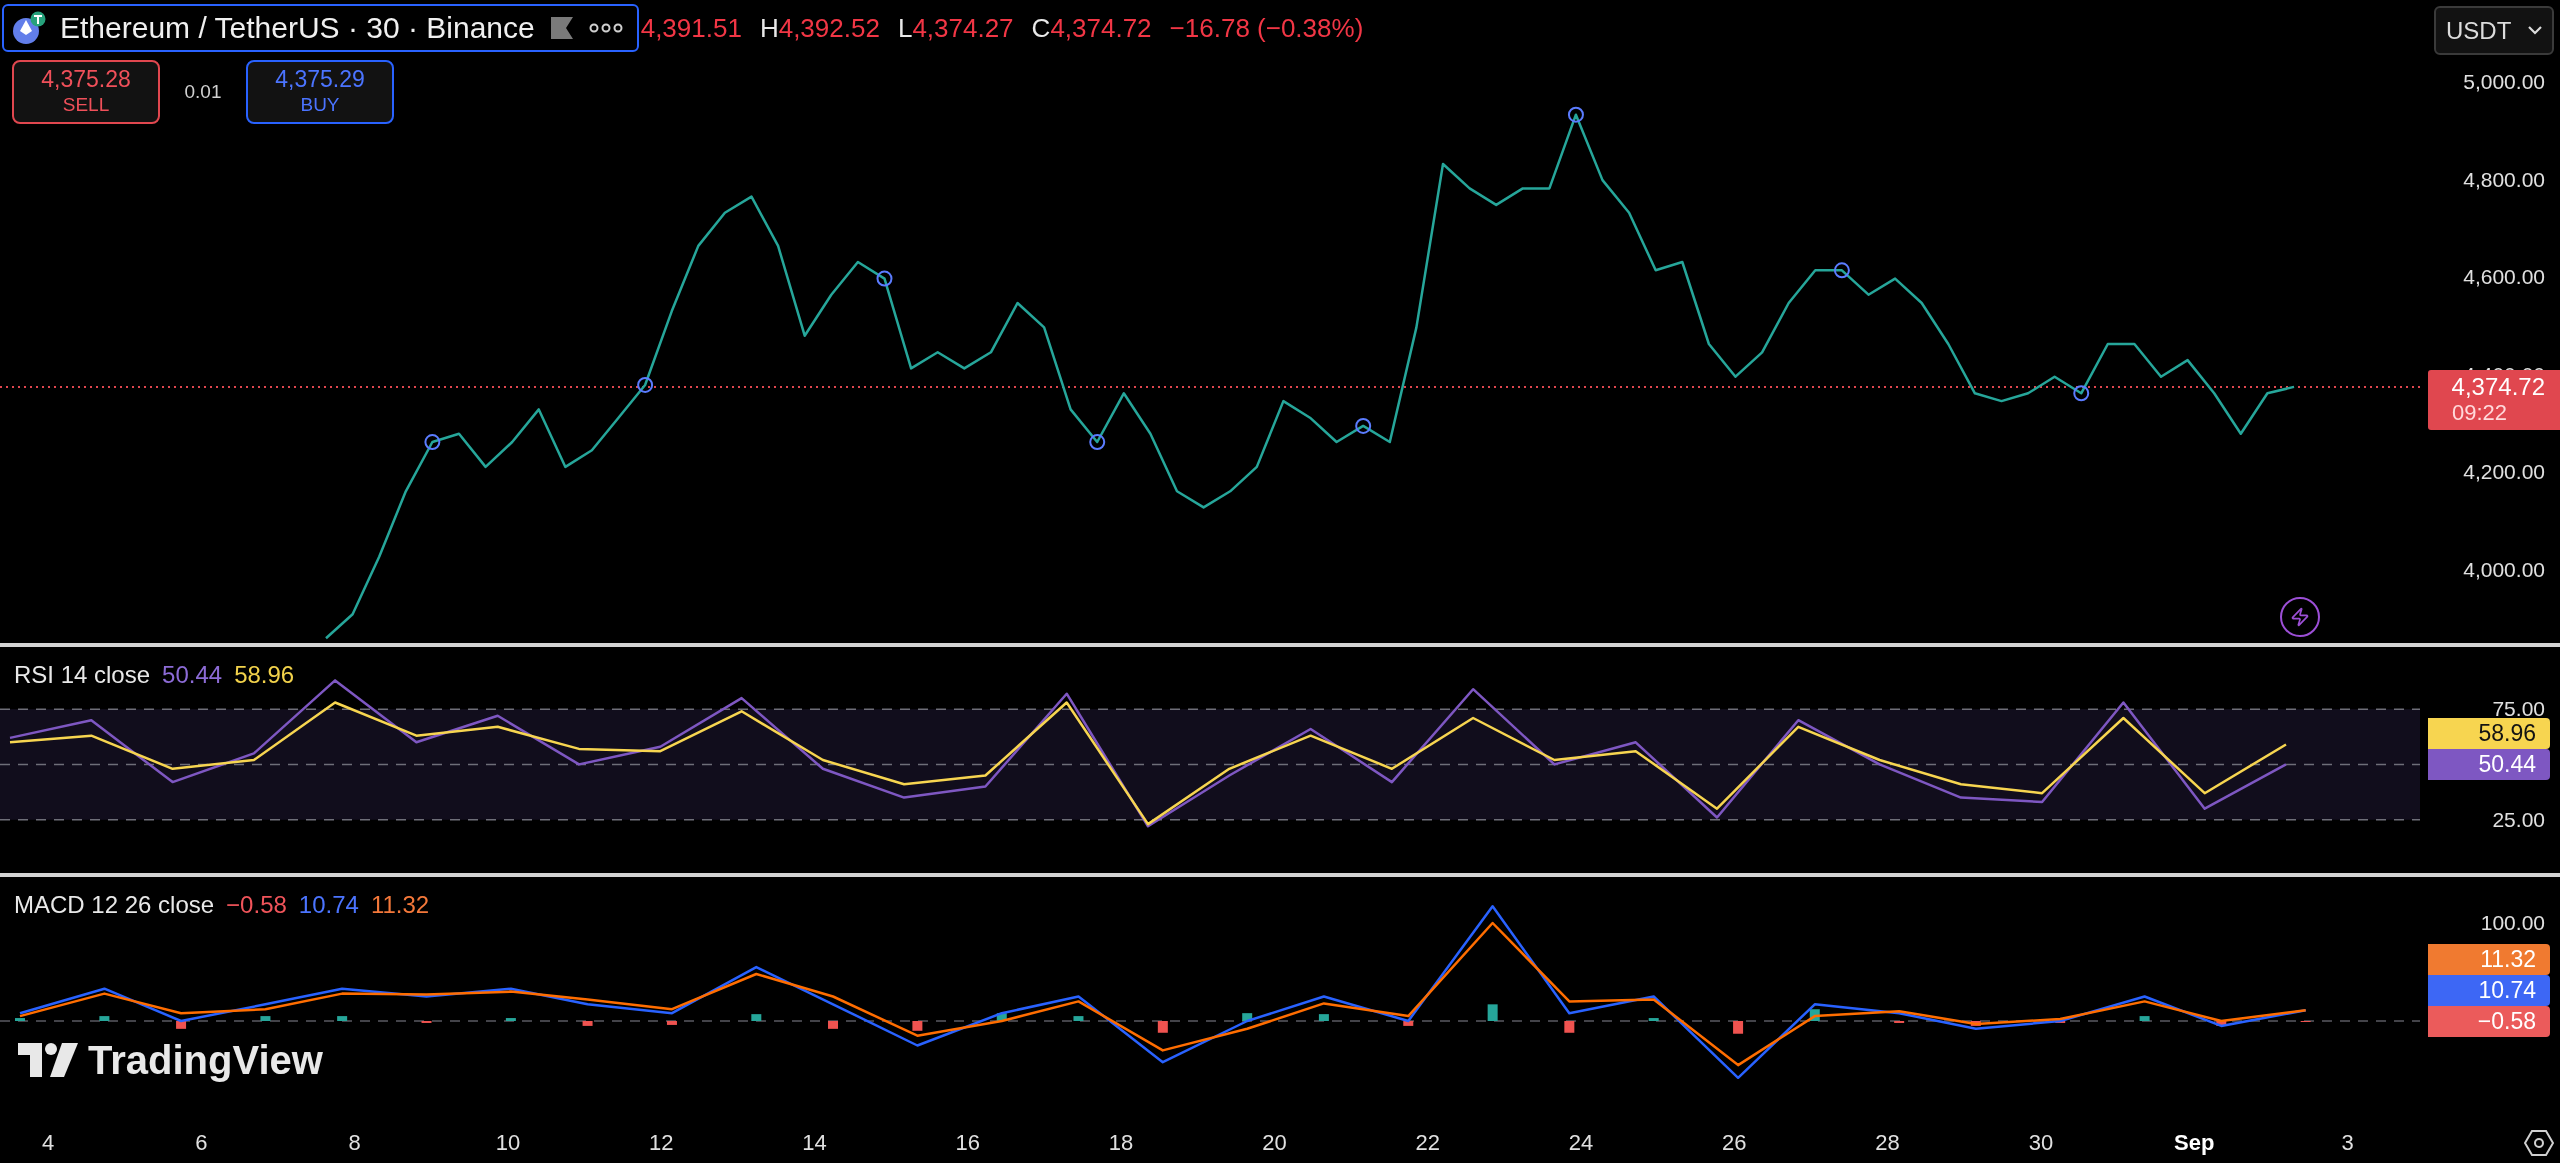 This screenshot has height=1163, width=2560. I want to click on date-label: 4, so click(48, 1143).